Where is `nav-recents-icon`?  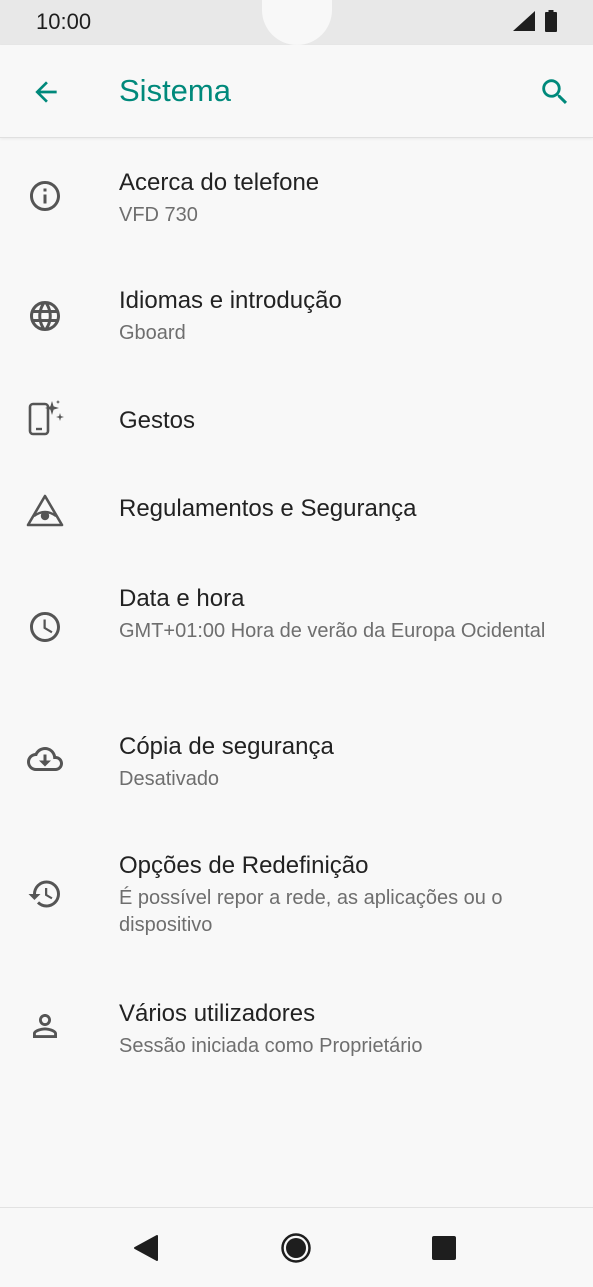
nav-recents-icon is located at coordinates (444, 1248).